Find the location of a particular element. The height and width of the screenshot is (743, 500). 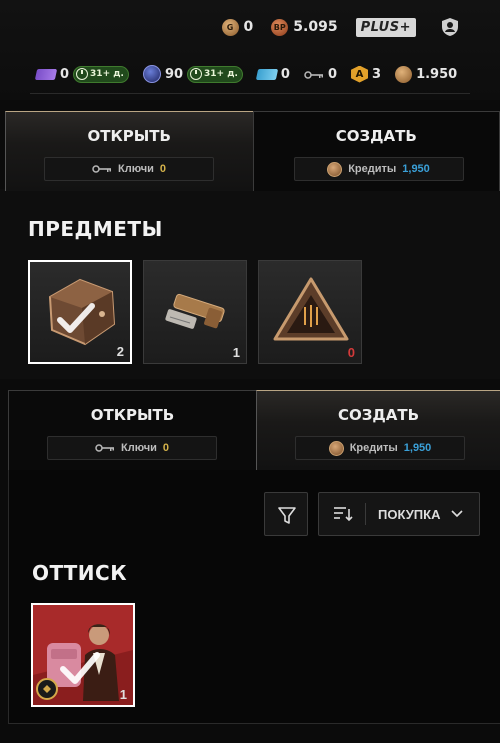

purple-ticket-timer: 31+ д. is located at coordinates (101, 74).